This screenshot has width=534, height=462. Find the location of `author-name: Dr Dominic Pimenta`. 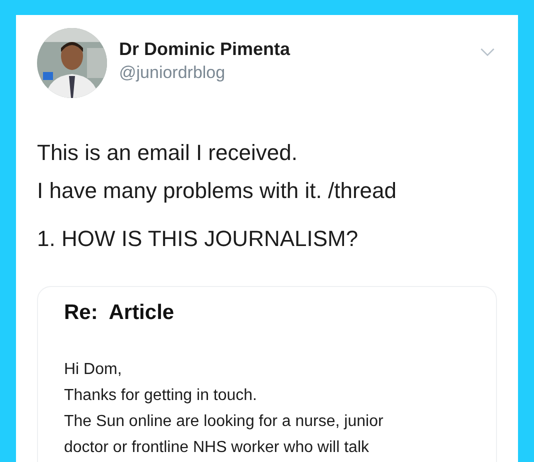

author-name: Dr Dominic Pimenta is located at coordinates (204, 49).